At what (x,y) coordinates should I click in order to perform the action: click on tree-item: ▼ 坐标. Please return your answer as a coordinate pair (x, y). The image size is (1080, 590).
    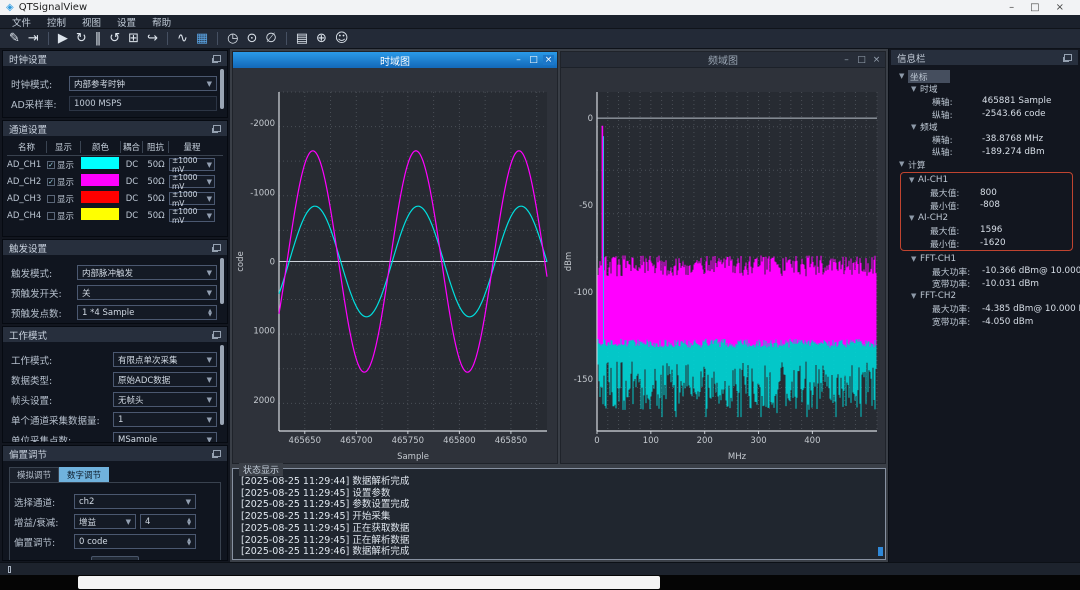
    Looking at the image, I should click on (984, 76).